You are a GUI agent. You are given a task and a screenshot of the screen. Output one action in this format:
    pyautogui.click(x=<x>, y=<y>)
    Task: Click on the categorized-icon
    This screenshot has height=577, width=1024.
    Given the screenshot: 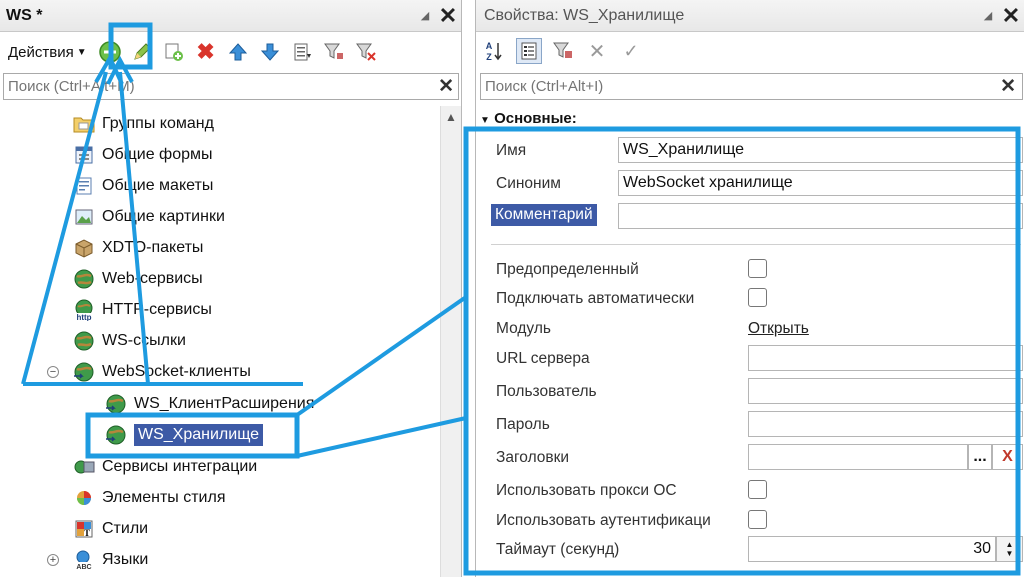 What is the action you would take?
    pyautogui.click(x=529, y=51)
    